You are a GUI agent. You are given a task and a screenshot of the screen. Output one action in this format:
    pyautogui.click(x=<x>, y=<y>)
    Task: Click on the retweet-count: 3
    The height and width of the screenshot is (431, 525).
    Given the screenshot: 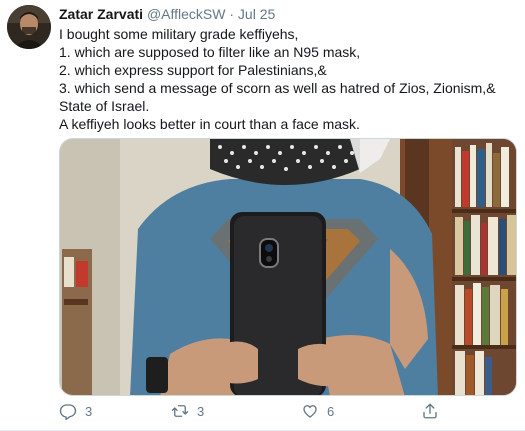 What is the action you would take?
    pyautogui.click(x=201, y=411)
    